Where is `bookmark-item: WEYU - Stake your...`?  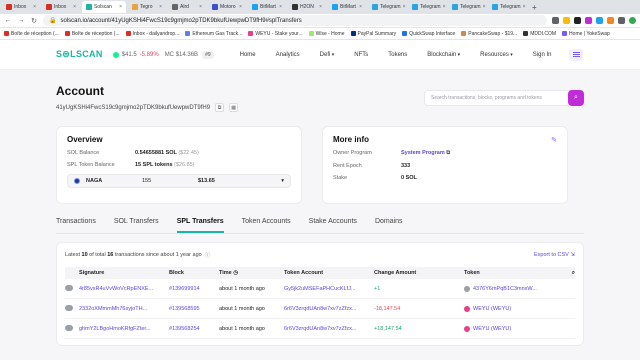 bookmark-item: WEYU - Stake your... is located at coordinates (275, 34).